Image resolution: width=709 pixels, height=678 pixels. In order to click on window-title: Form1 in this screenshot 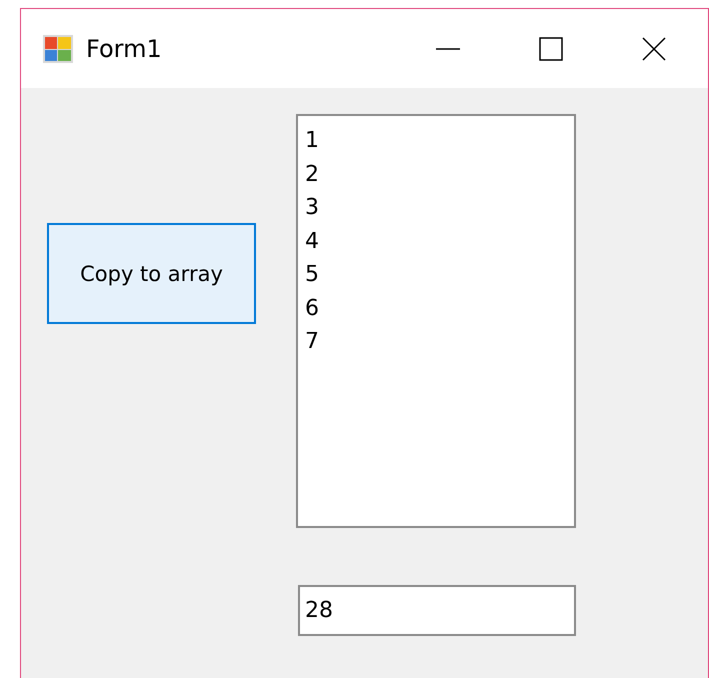, I will do `click(124, 48)`.